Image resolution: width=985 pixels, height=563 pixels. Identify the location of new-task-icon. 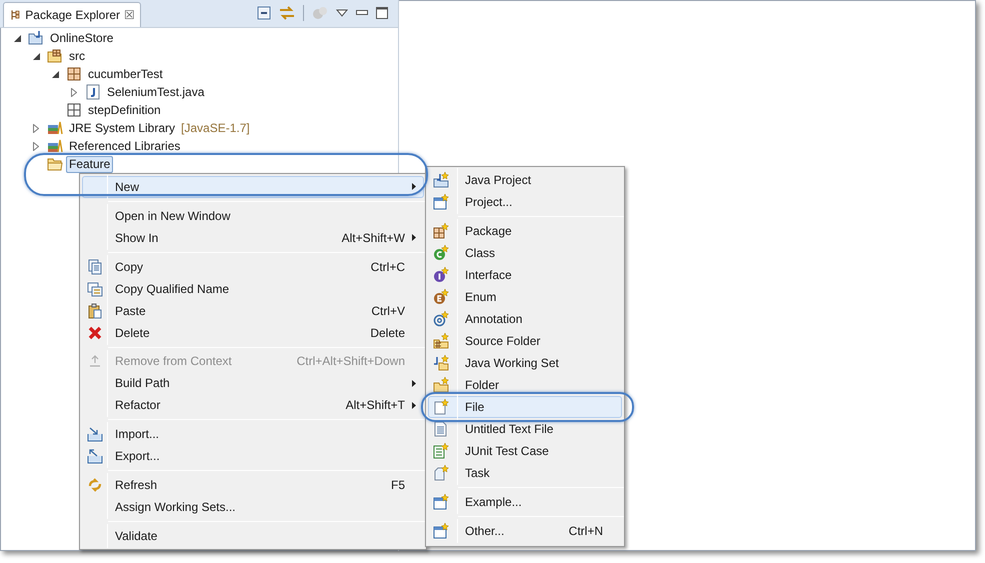
(441, 473).